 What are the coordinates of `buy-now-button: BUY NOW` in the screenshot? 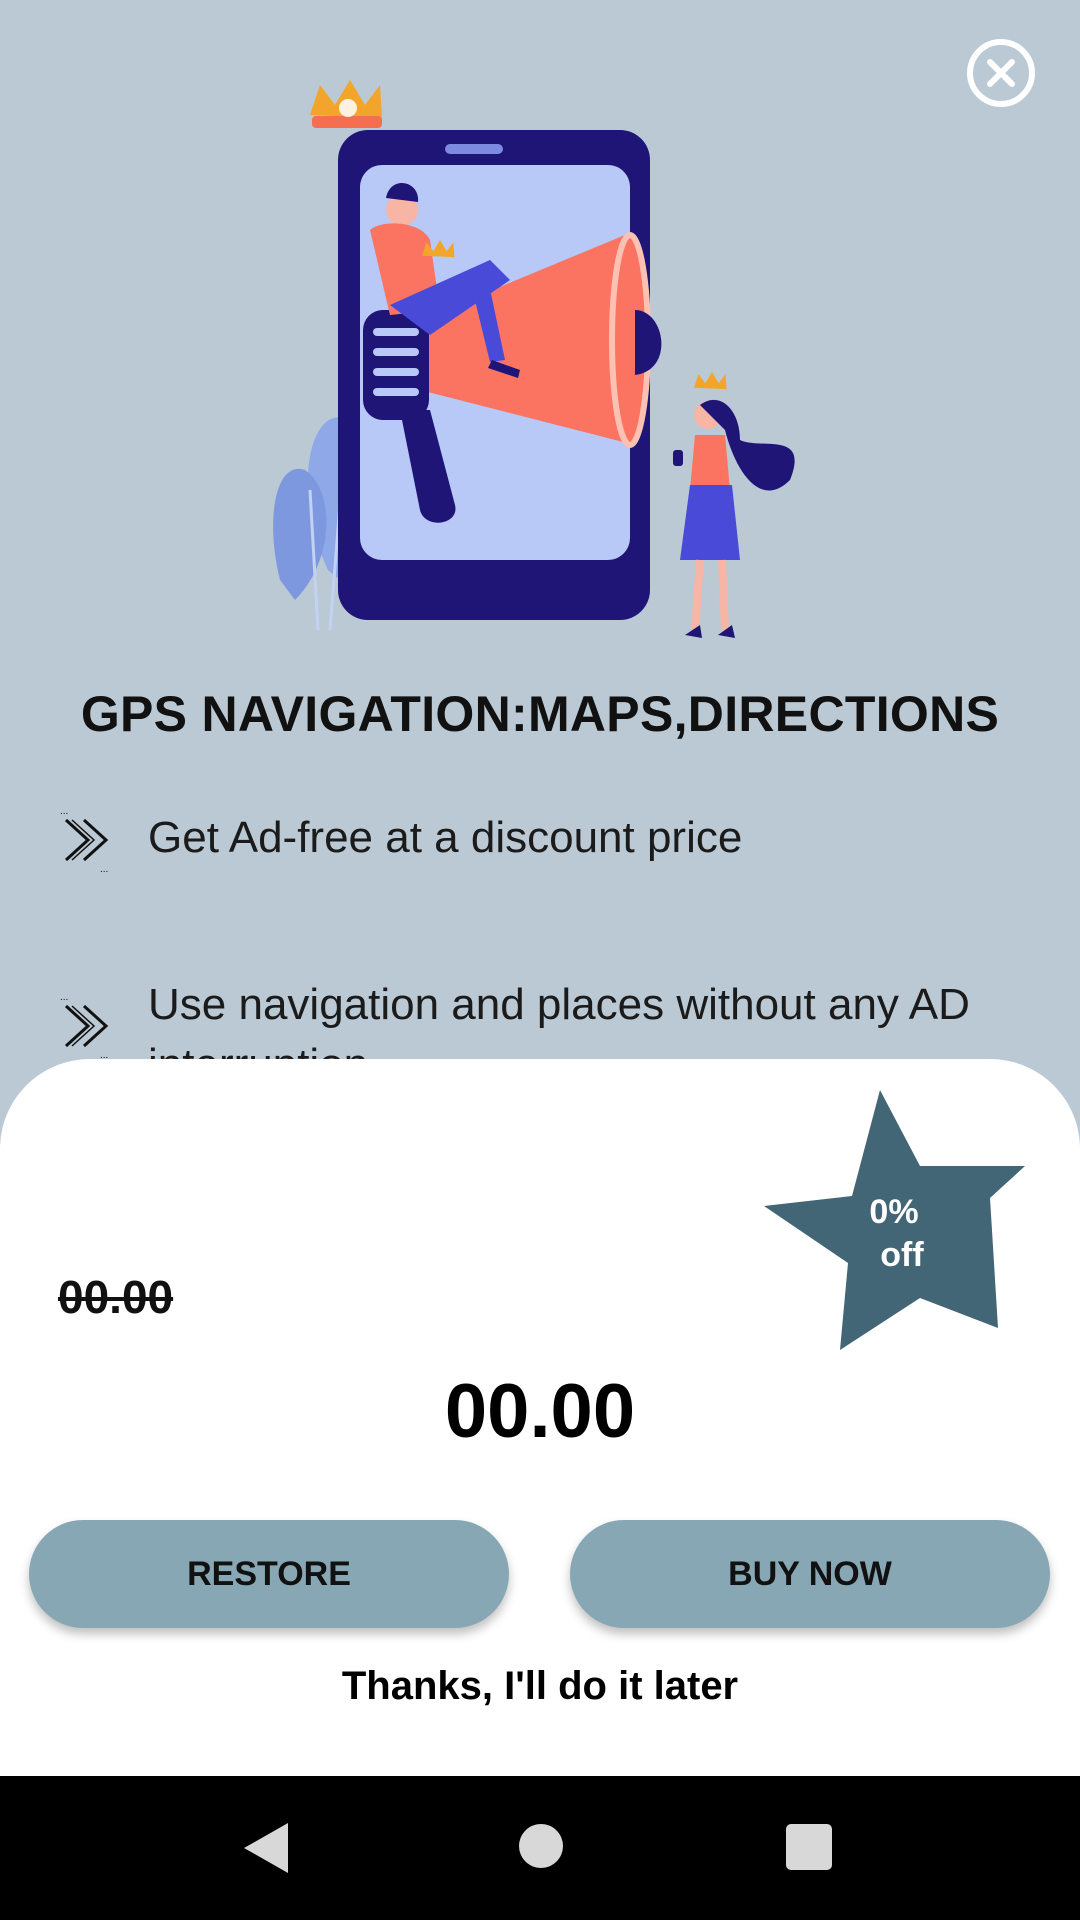 It's located at (810, 1574).